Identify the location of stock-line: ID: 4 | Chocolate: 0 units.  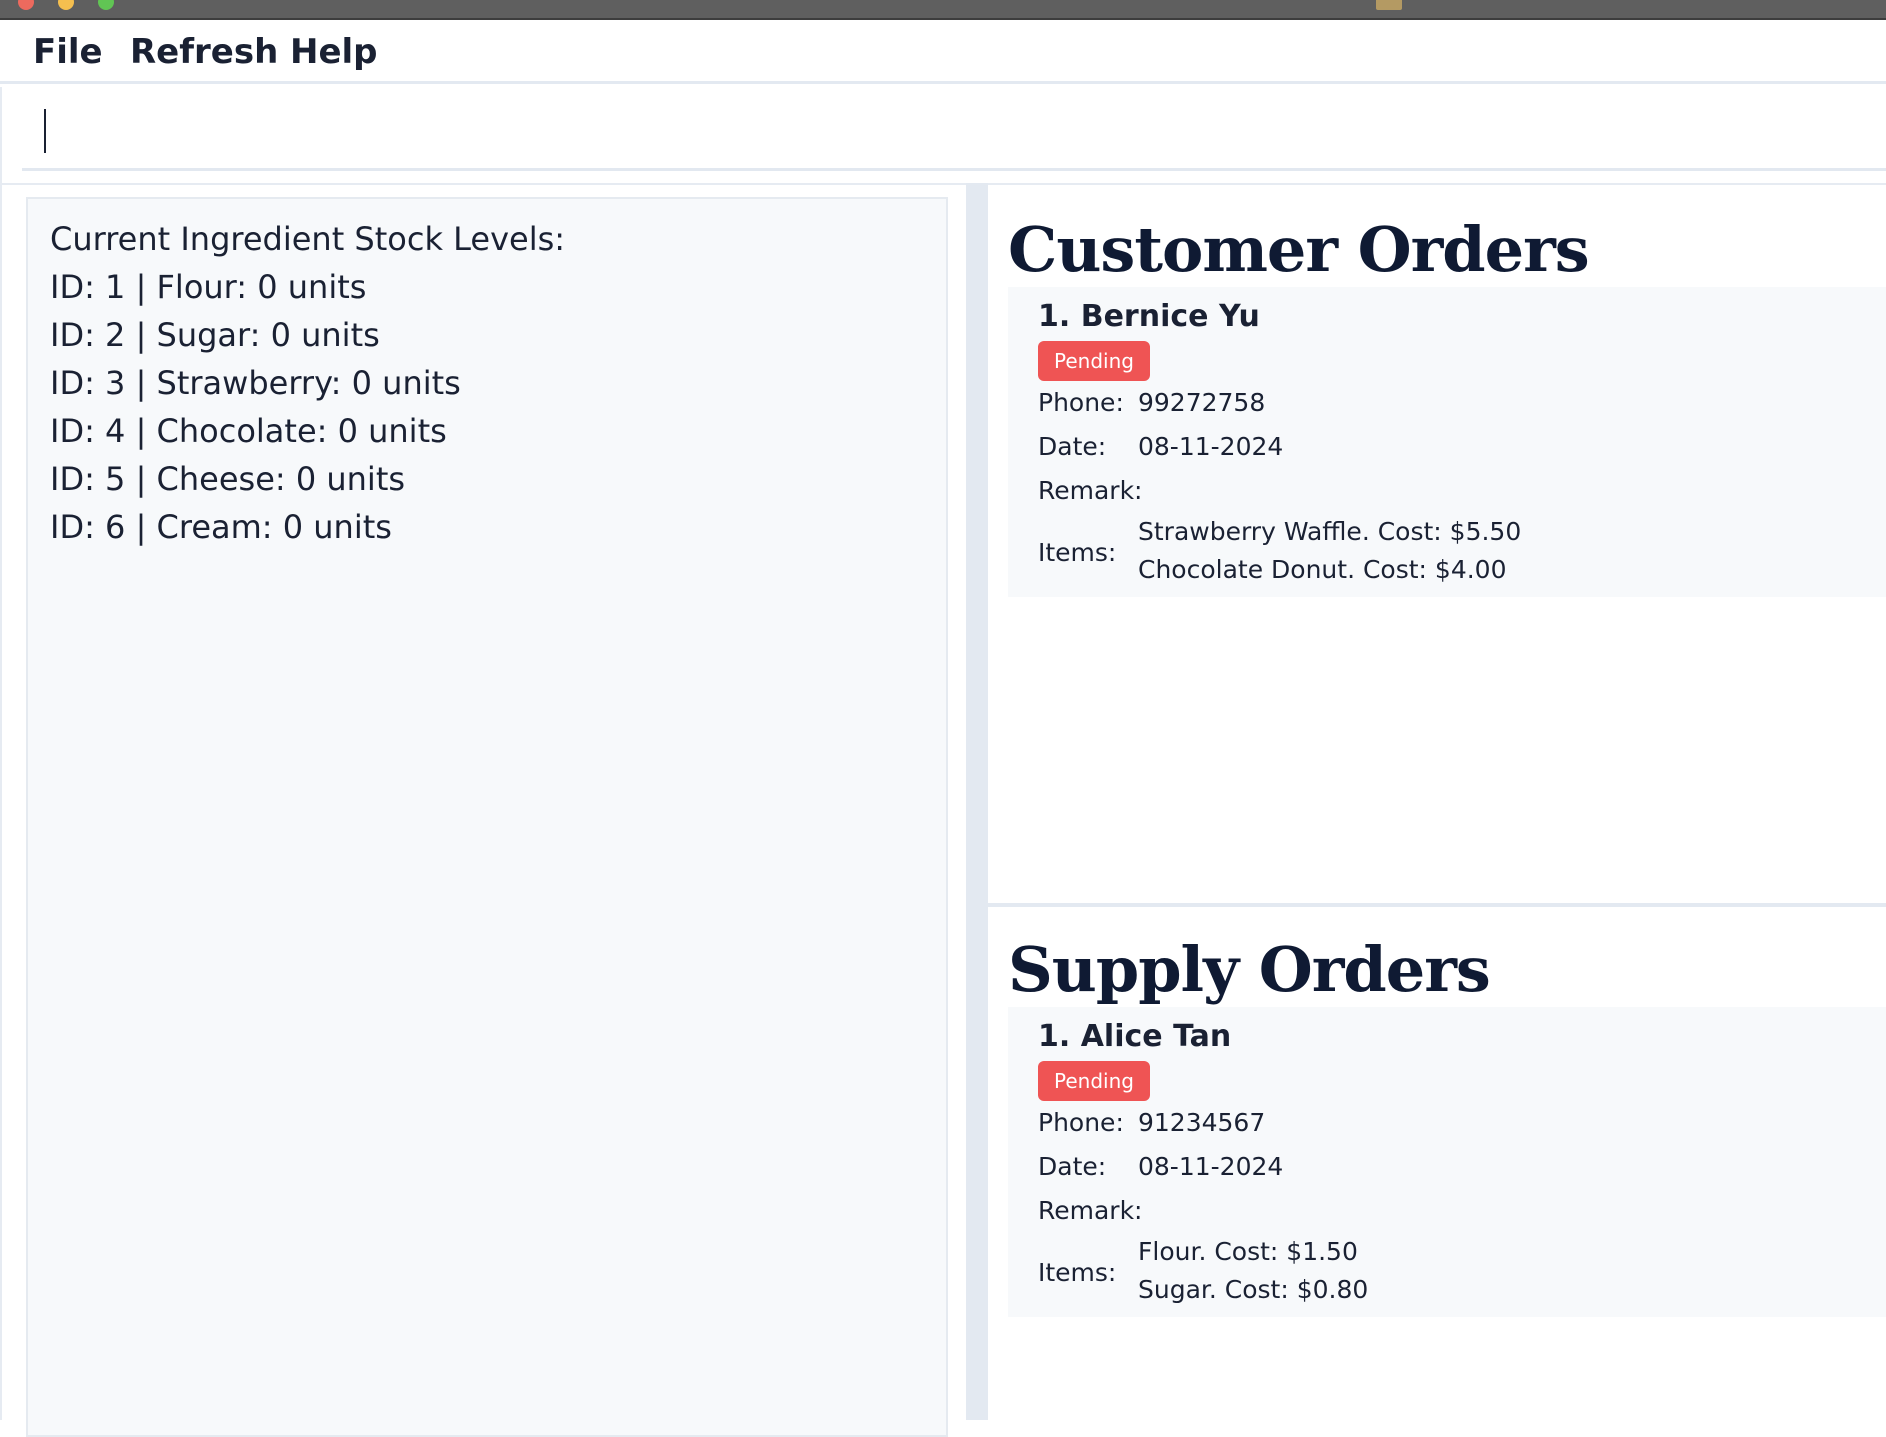
(248, 431).